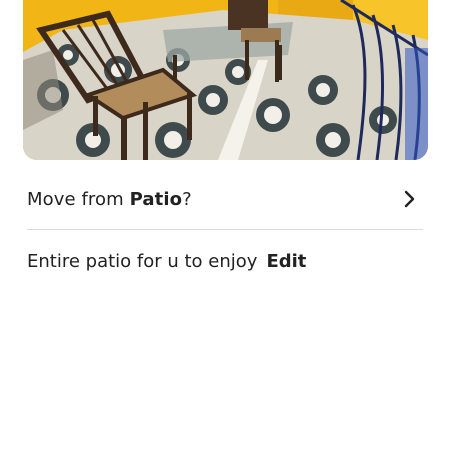 Image resolution: width=450 pixels, height=450 pixels. Describe the element at coordinates (78, 199) in the screenshot. I see `move-prefix: Move from` at that location.